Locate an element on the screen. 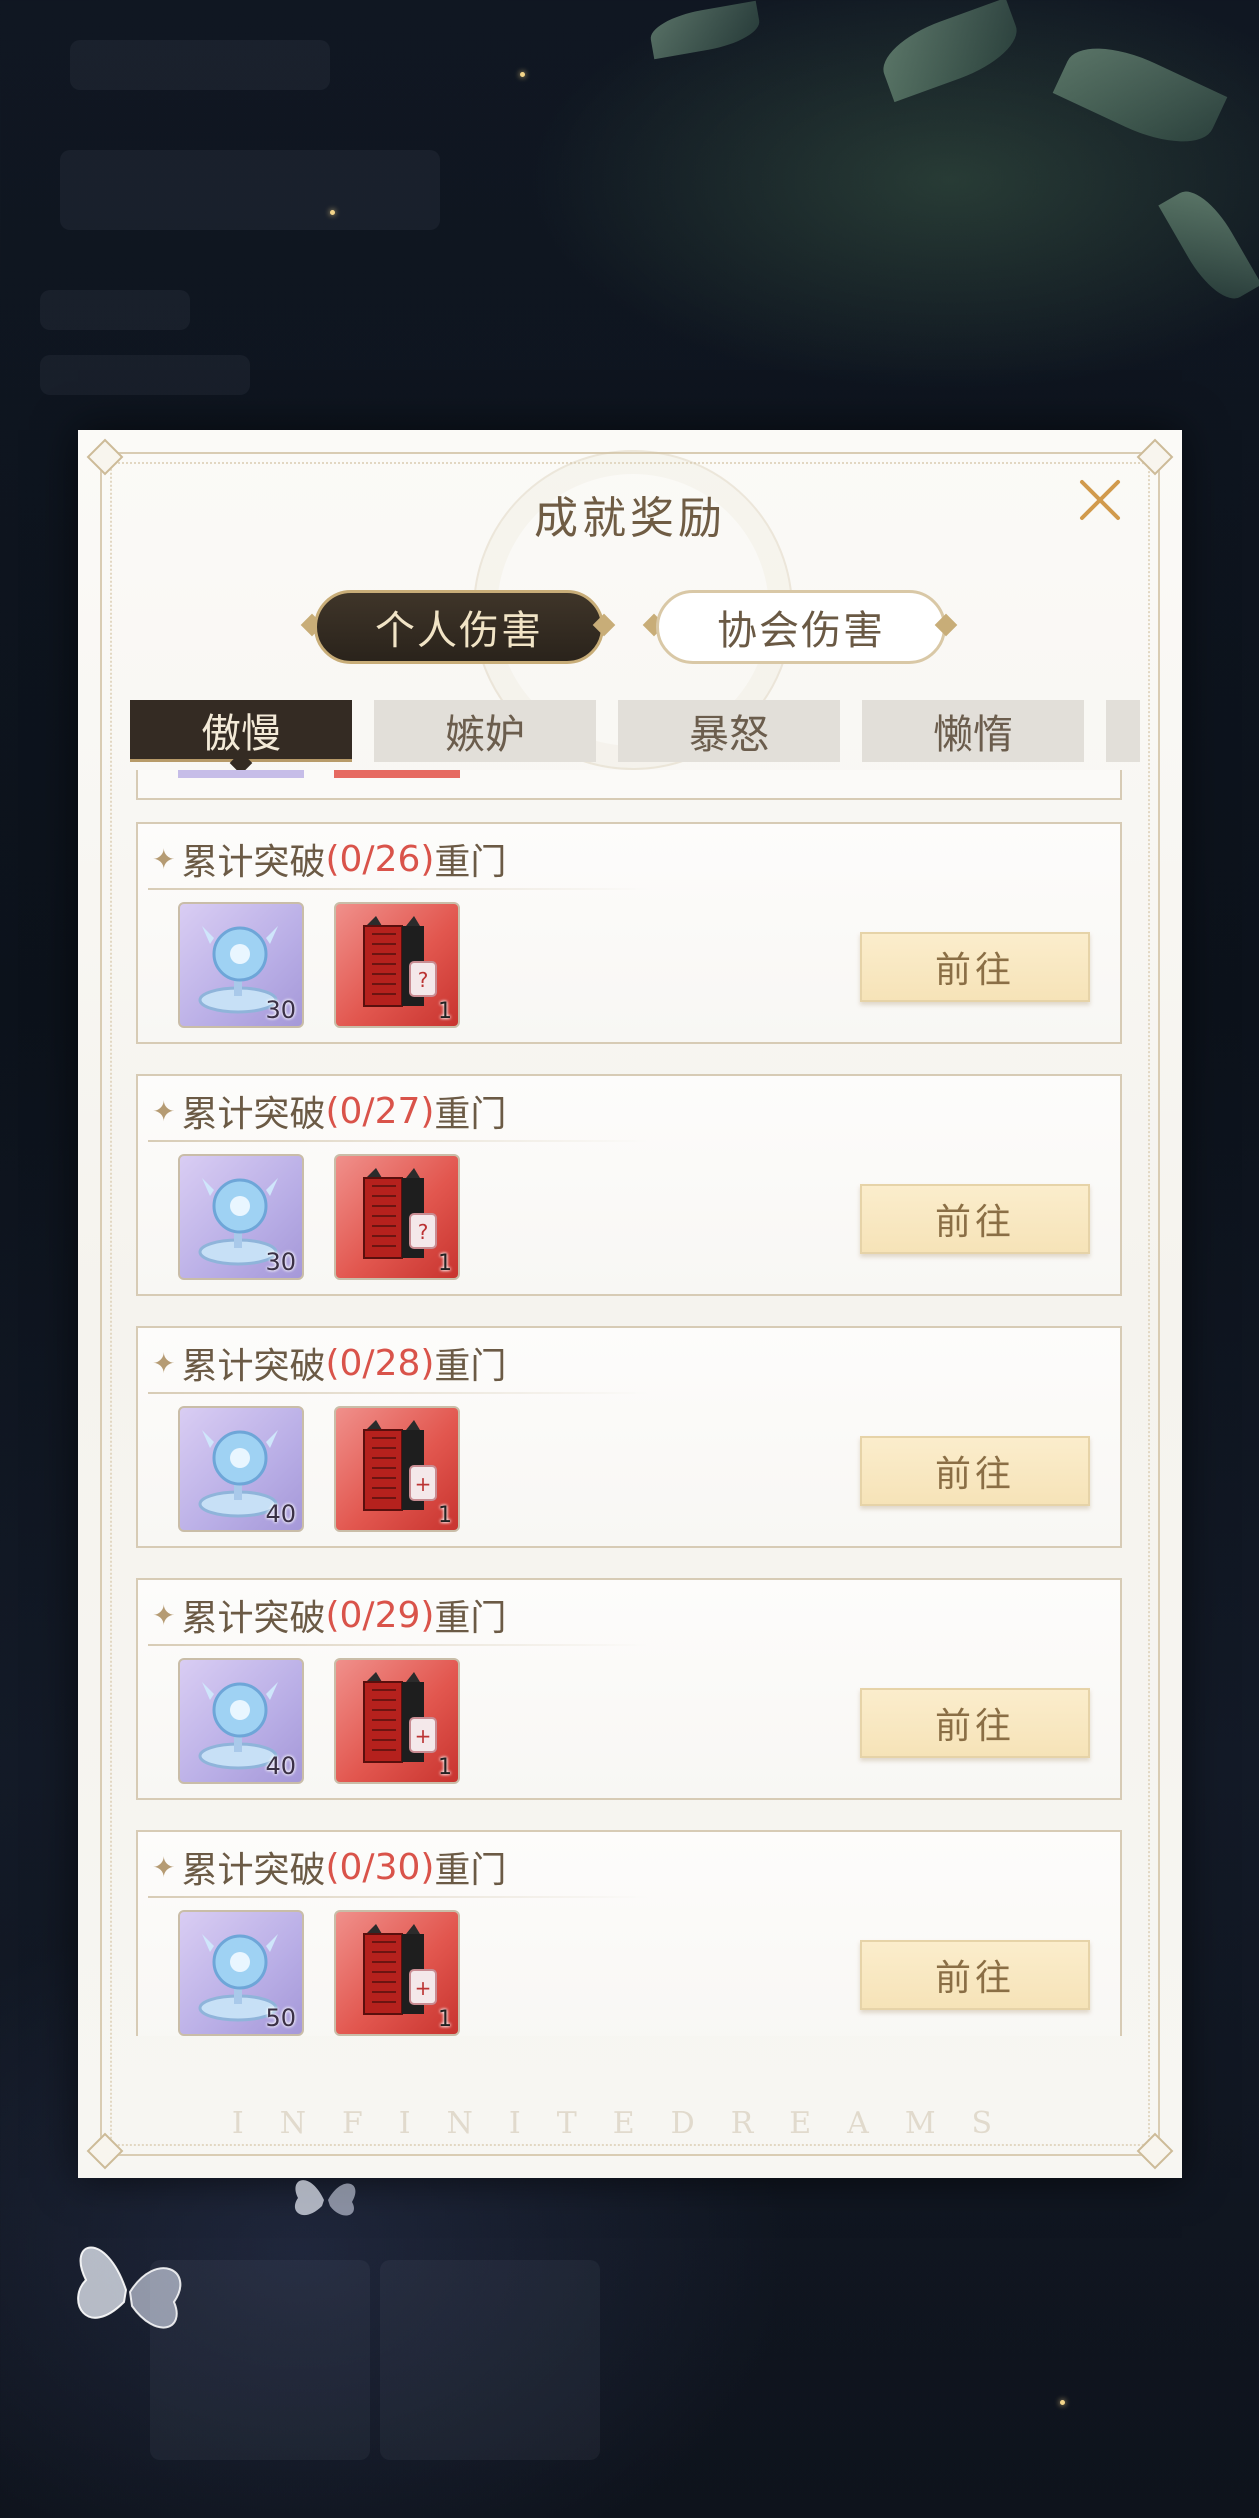  tab-label: 个人伤害 is located at coordinates (459, 631).